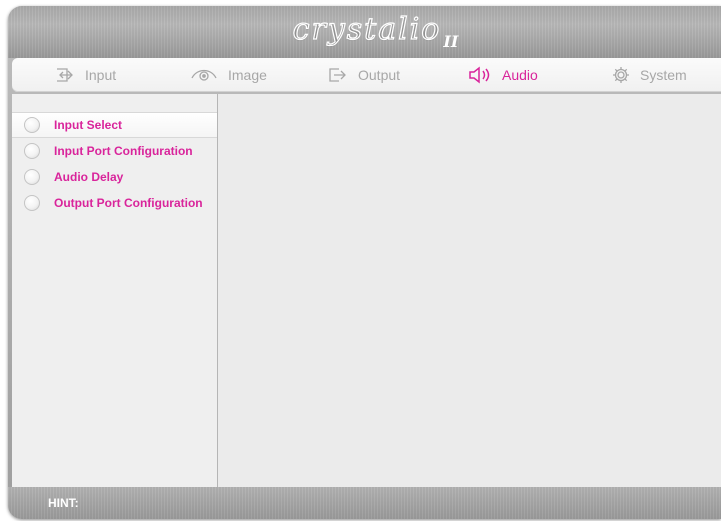  I want to click on header-bar: crystalio II, so click(364, 32).